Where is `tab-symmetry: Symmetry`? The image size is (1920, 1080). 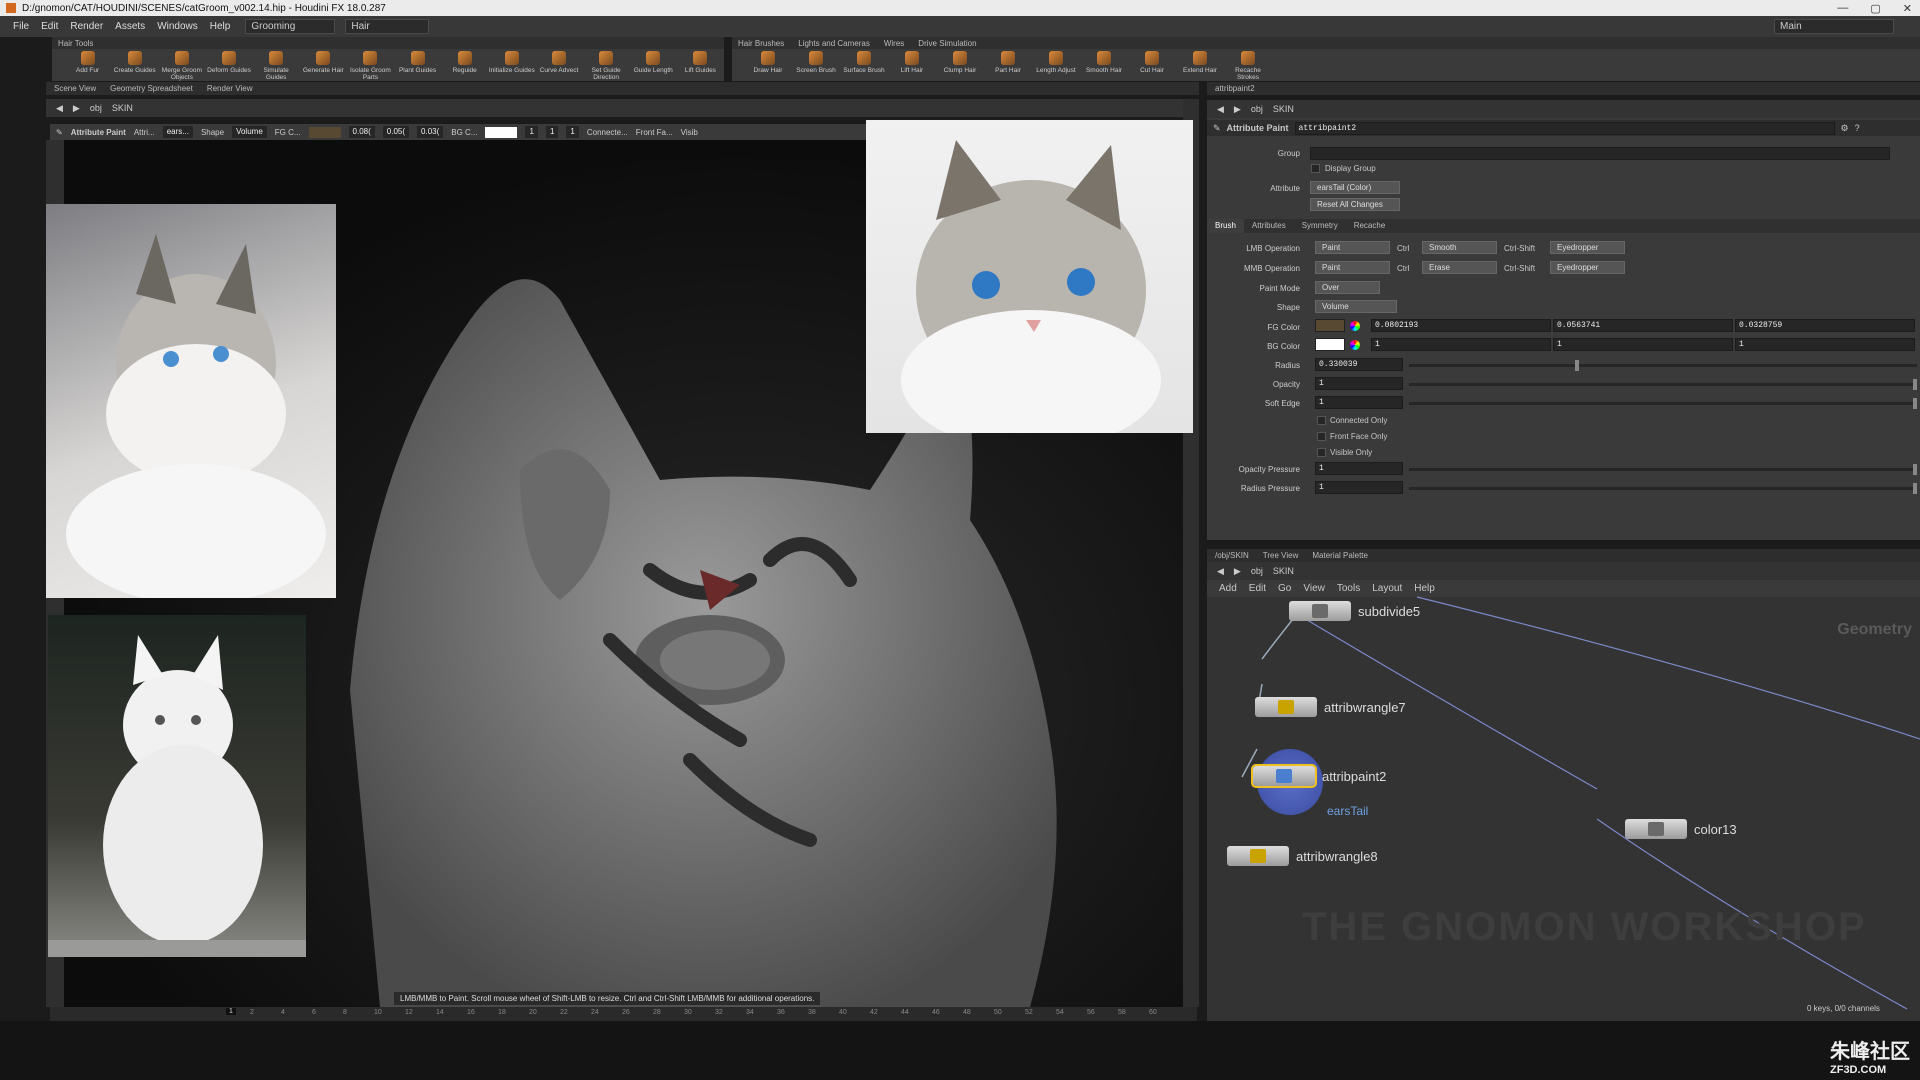 tab-symmetry: Symmetry is located at coordinates (1320, 226).